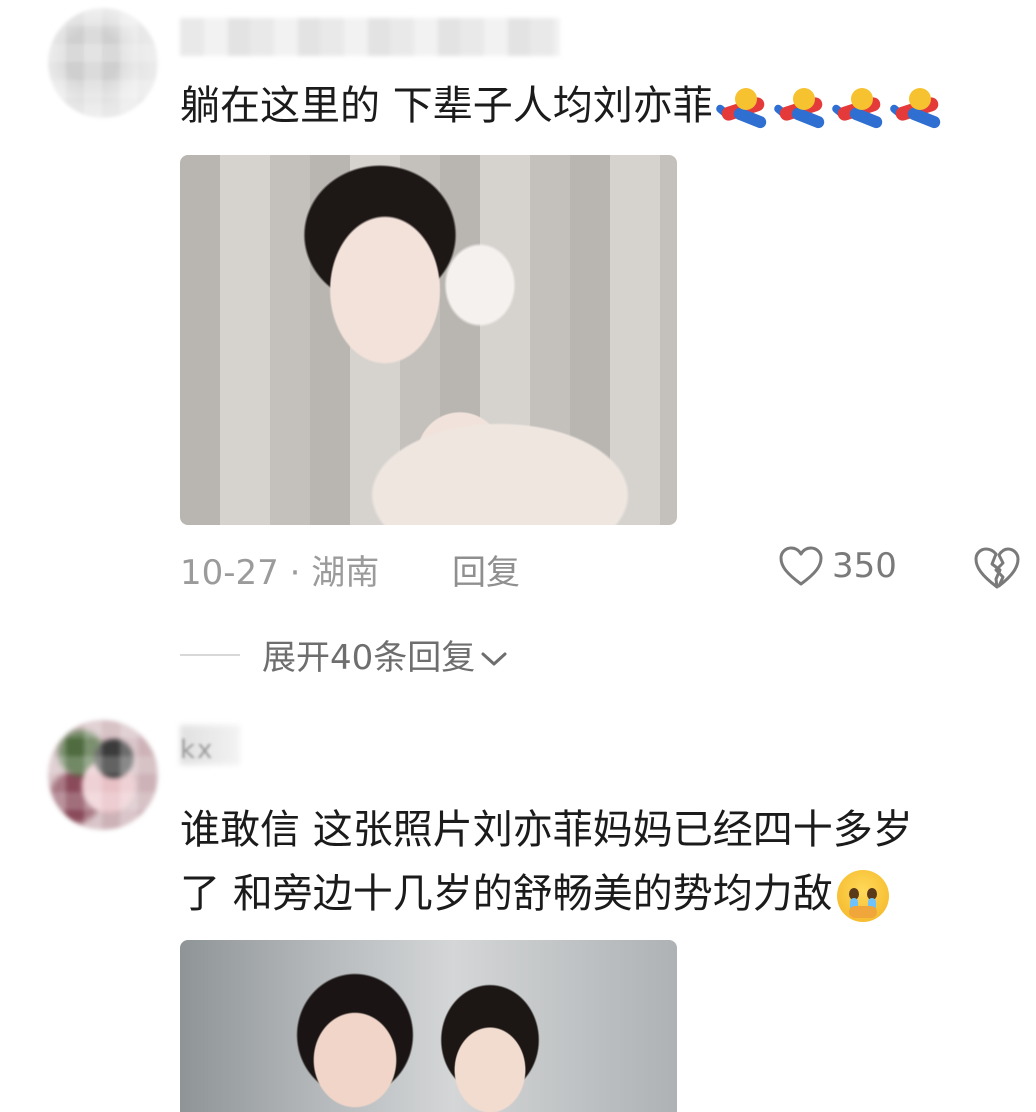  Describe the element at coordinates (197, 750) in the screenshot. I see `username: kx` at that location.